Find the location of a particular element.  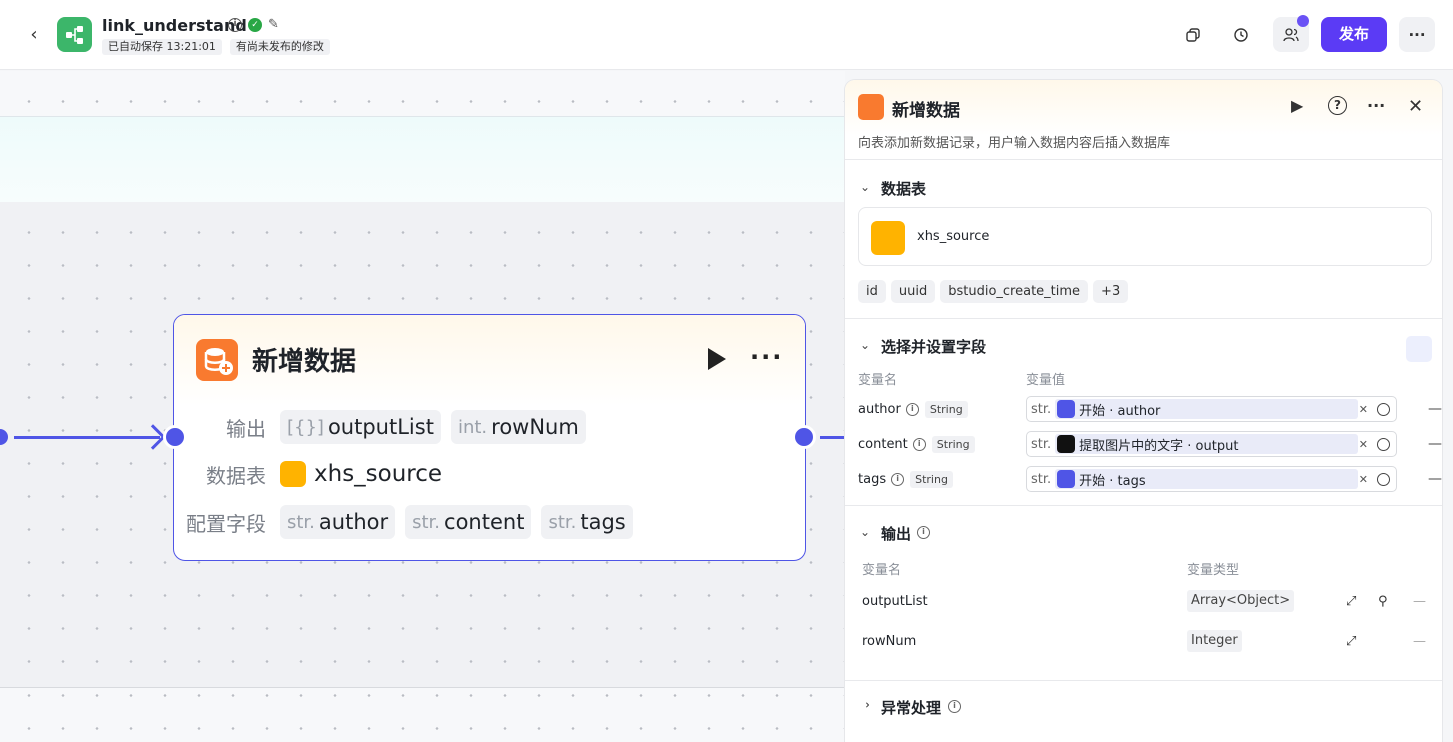

loop-band is located at coordinates (422, 159).